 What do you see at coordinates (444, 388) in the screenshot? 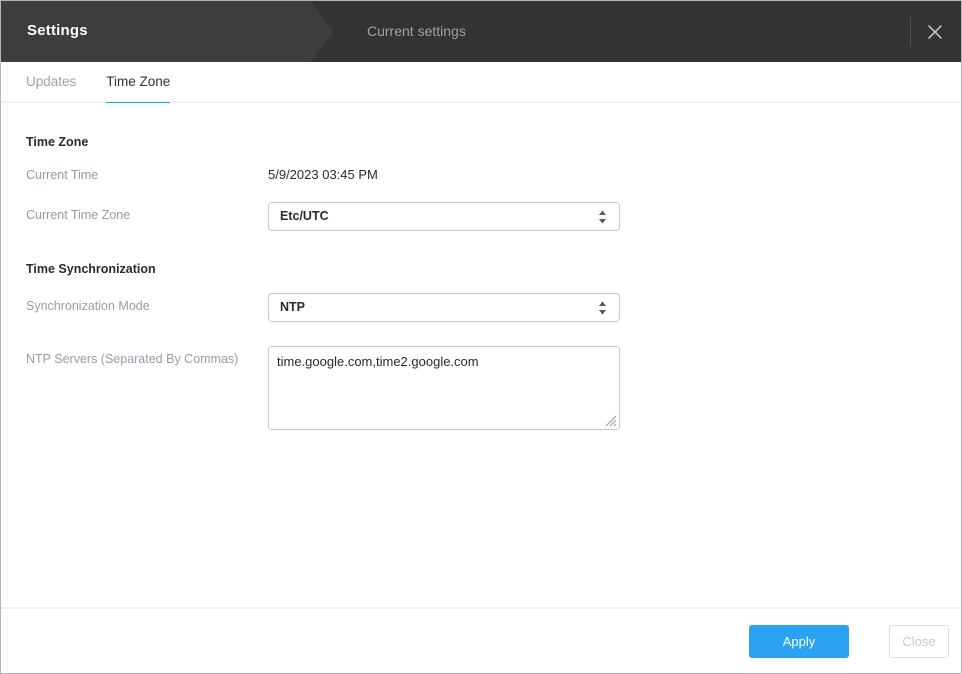
I see `ntp-servers-textarea: time.google.com,time2.google.com` at bounding box center [444, 388].